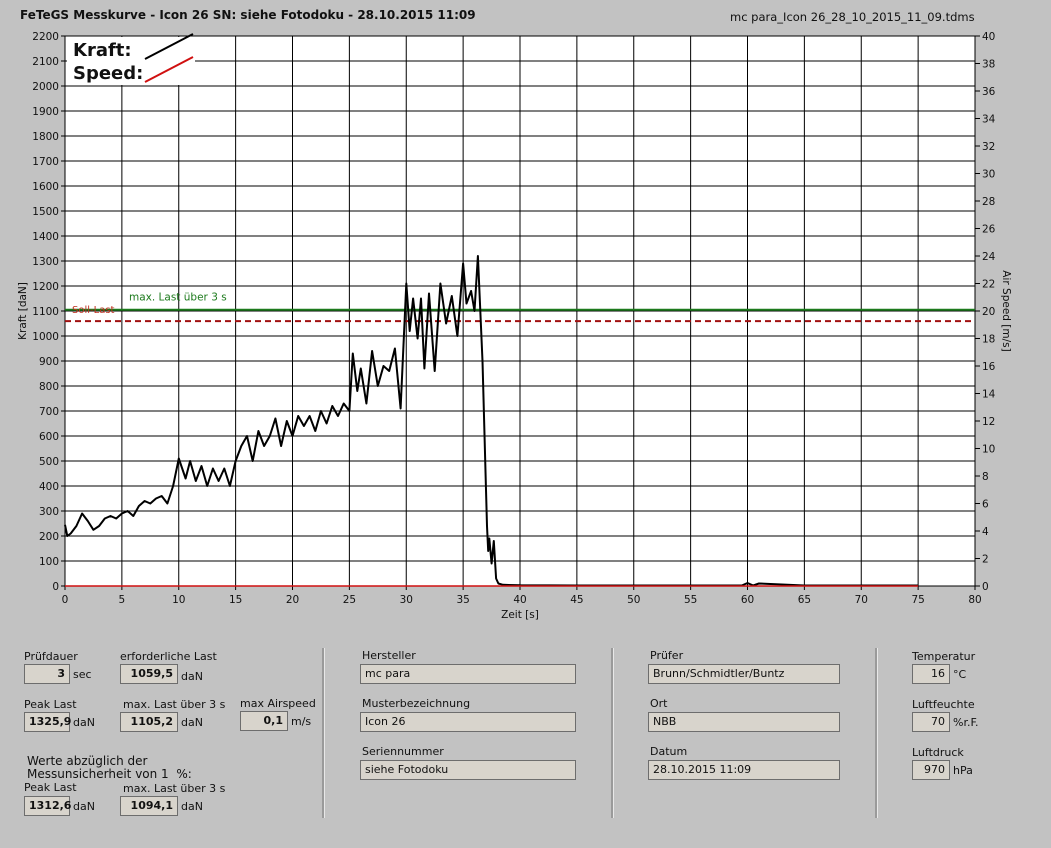 The image size is (1051, 848). Describe the element at coordinates (520, 615) in the screenshot. I see `x-axis-label: Zeit [s]` at that location.